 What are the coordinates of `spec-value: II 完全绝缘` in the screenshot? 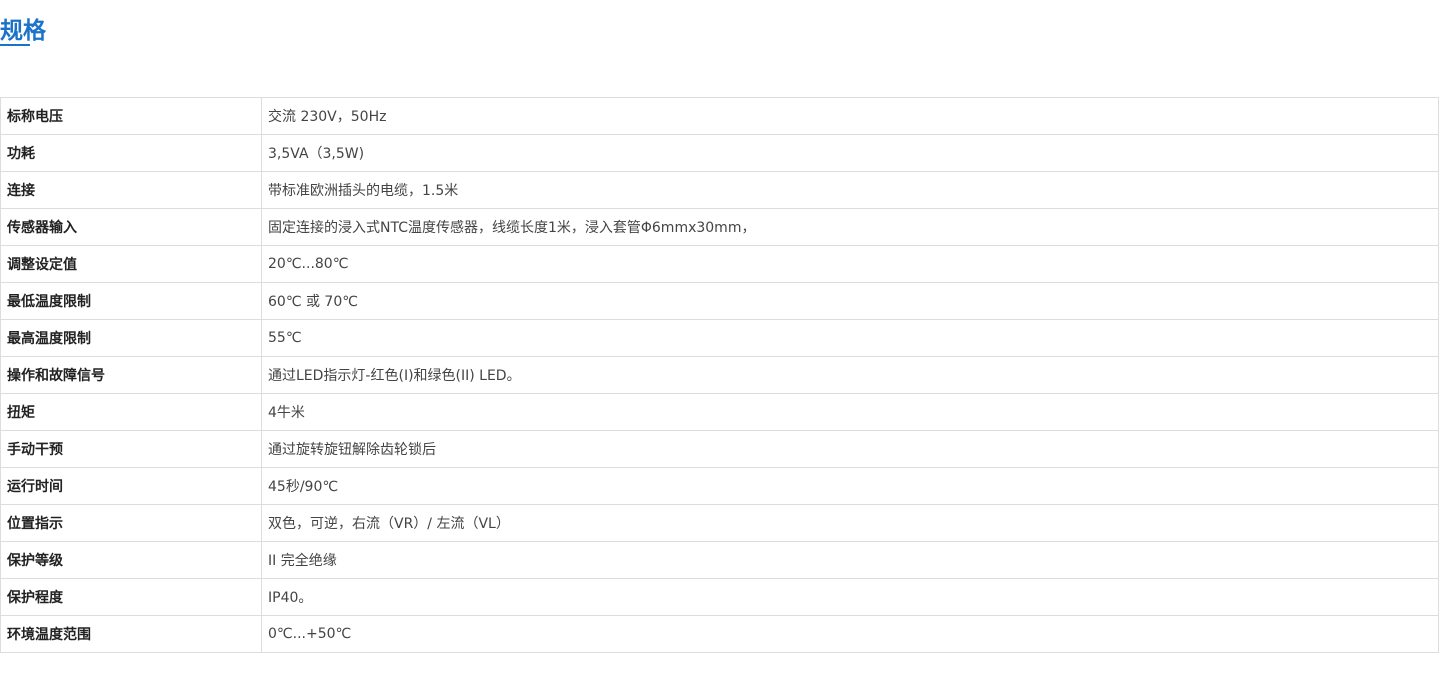 It's located at (850, 560).